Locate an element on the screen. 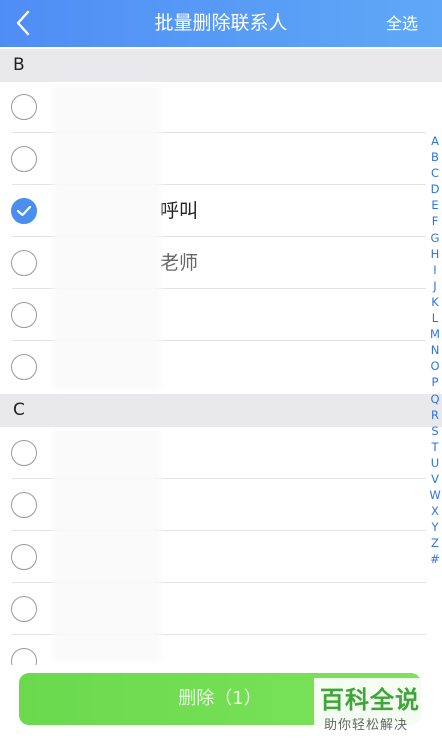 This screenshot has height=742, width=442. contact-name: 老师 is located at coordinates (179, 263).